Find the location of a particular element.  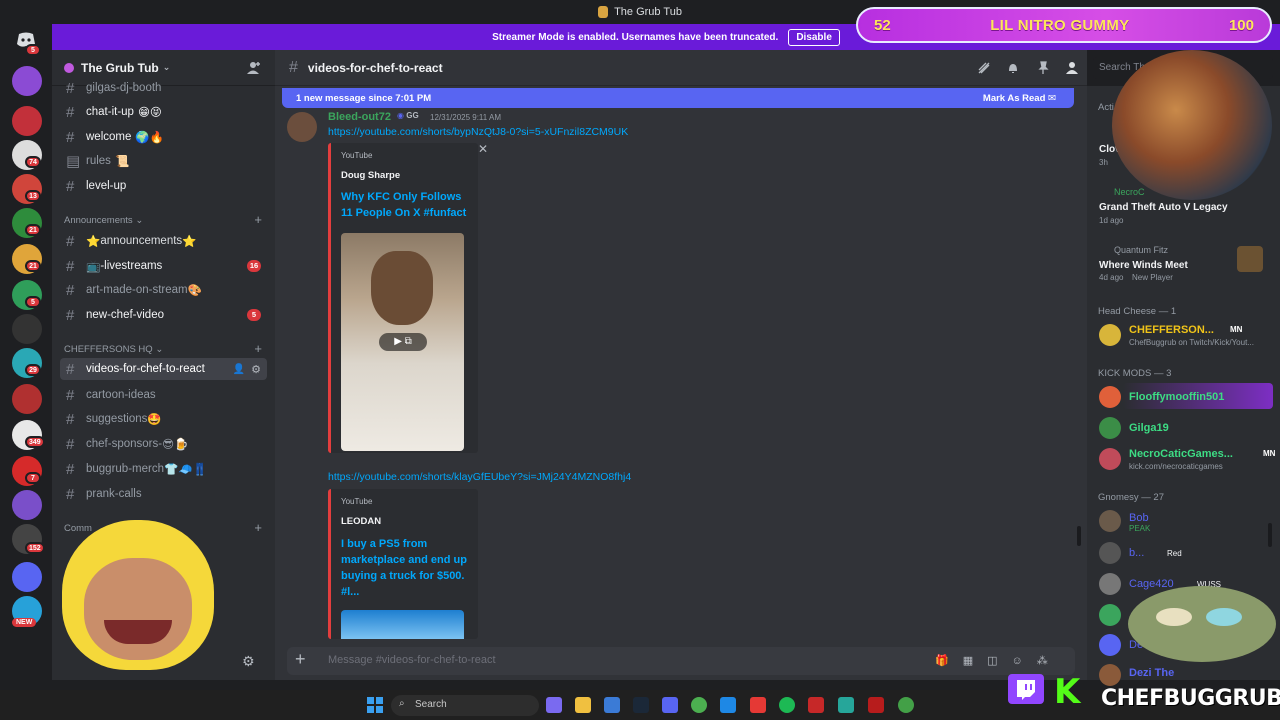

windows-start-icon is located at coordinates (375, 705).